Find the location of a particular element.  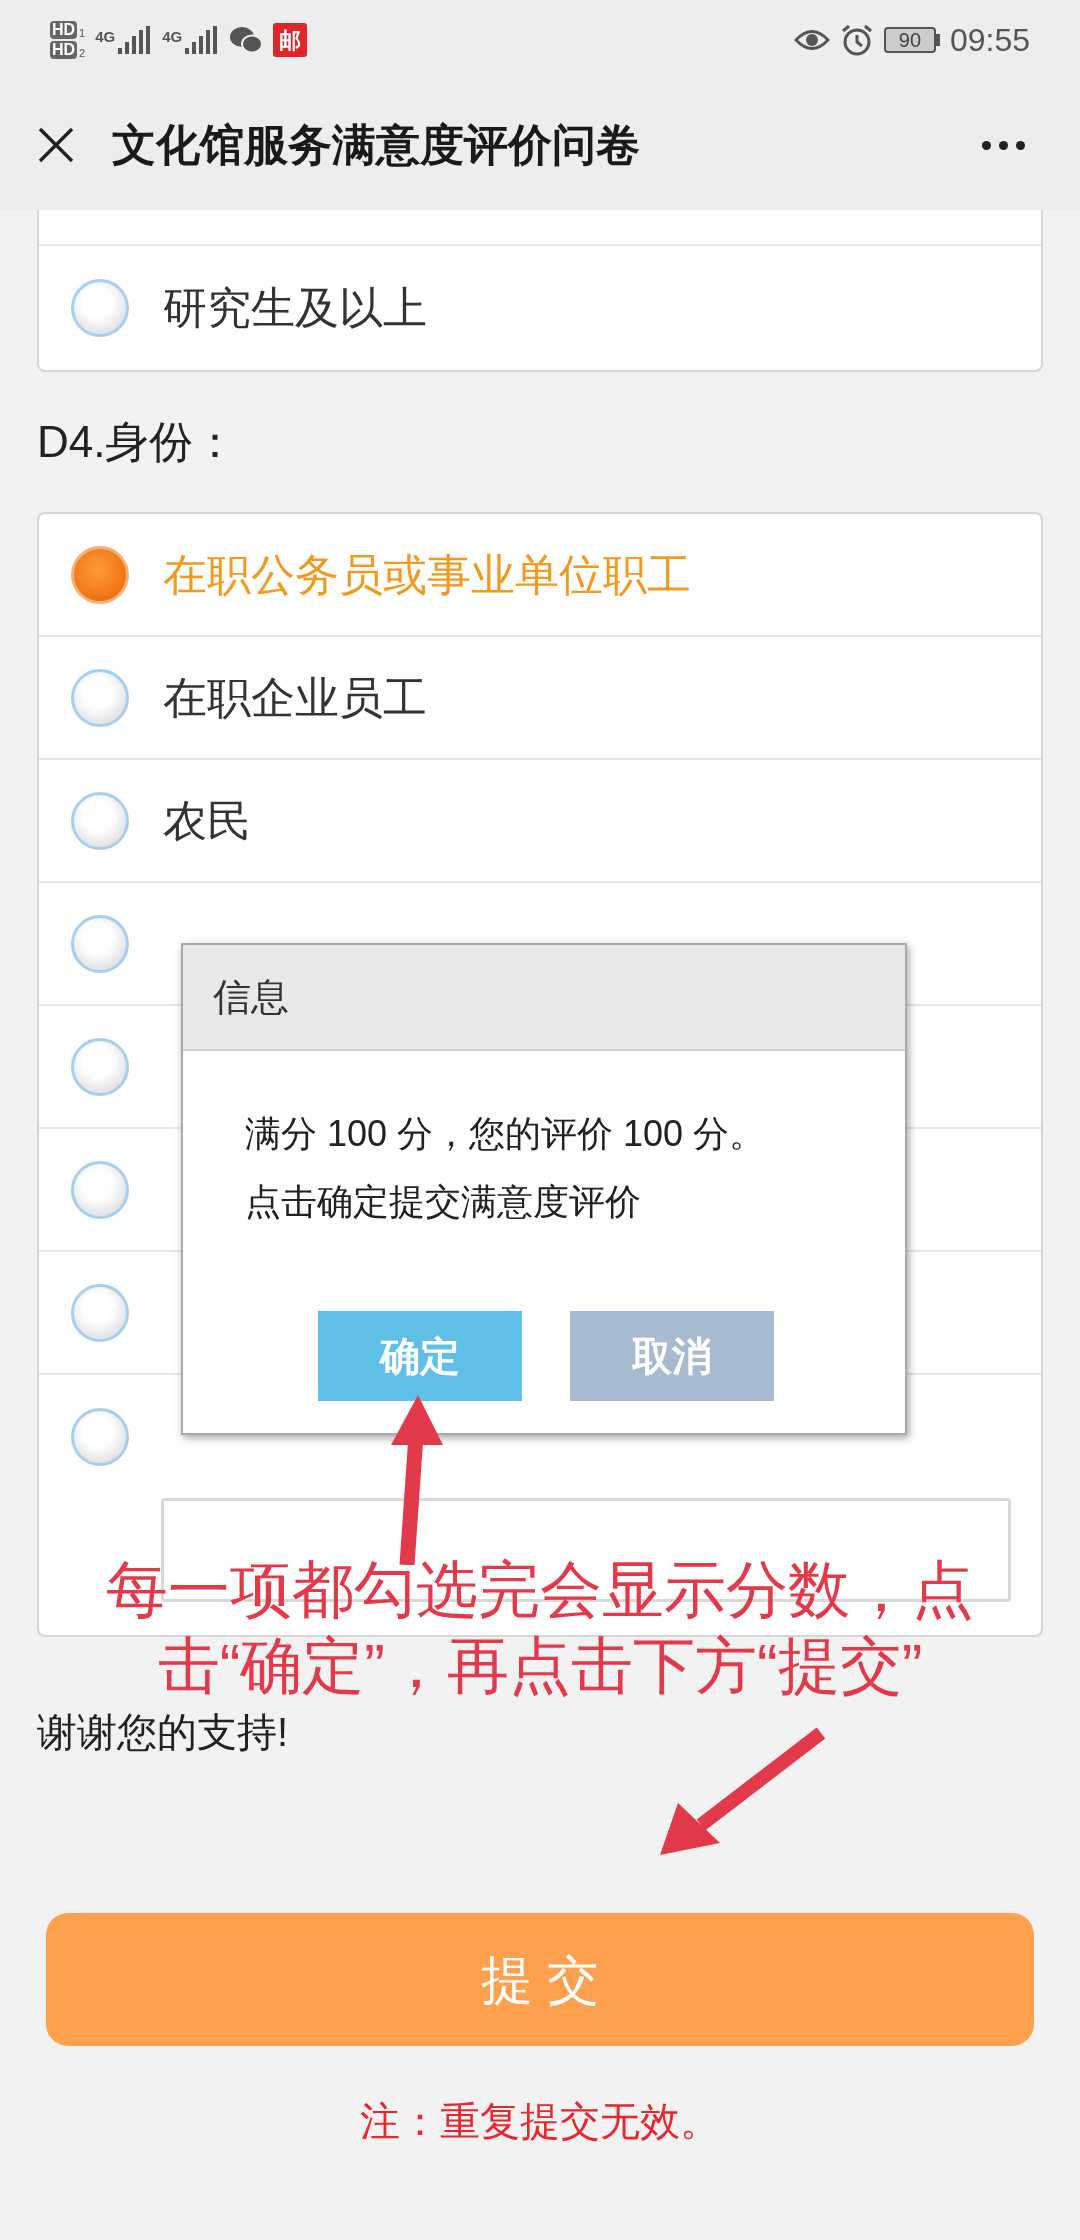

sim-slot: 1 is located at coordinates (82, 33).